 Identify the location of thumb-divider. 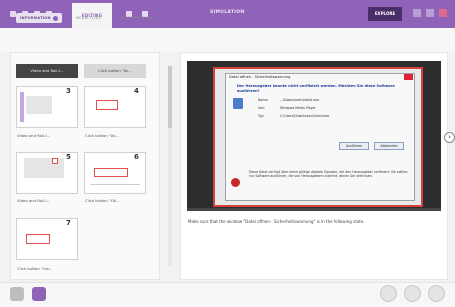
(115, 184).